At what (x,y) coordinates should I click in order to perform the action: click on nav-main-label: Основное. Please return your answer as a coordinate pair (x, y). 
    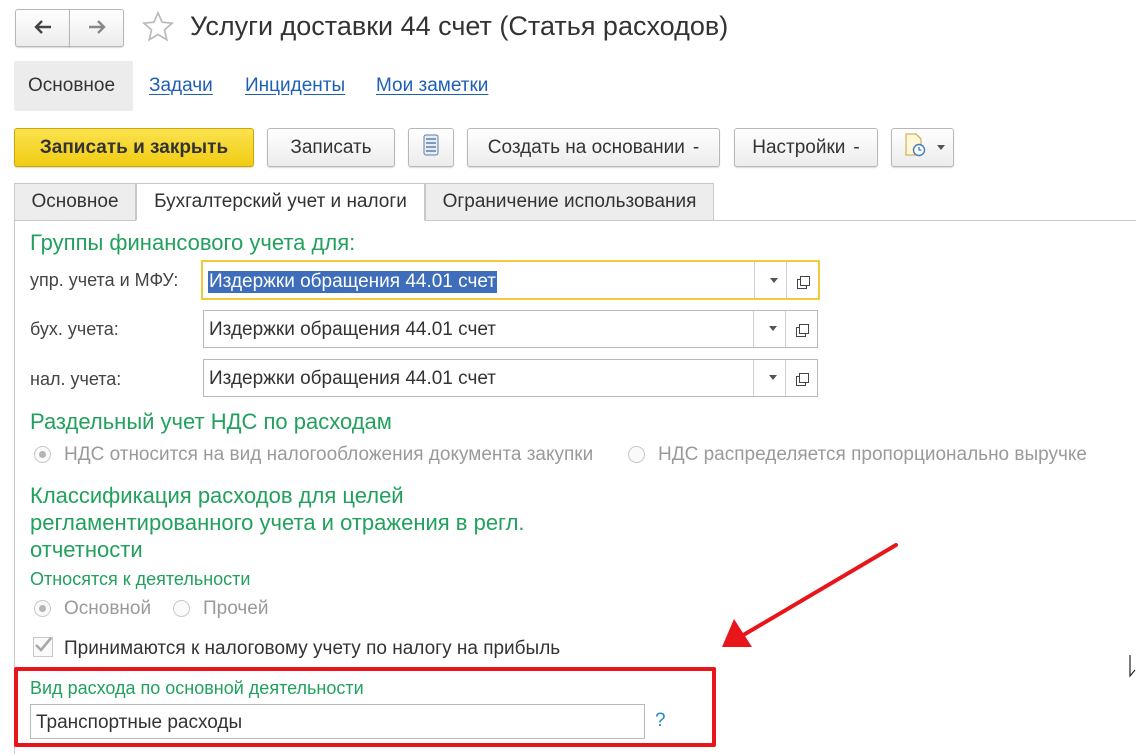
    Looking at the image, I should click on (72, 85).